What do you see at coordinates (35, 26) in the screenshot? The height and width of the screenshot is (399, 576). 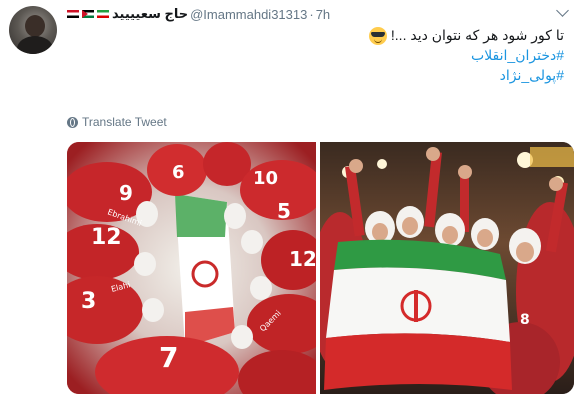 I see `avatar-head` at bounding box center [35, 26].